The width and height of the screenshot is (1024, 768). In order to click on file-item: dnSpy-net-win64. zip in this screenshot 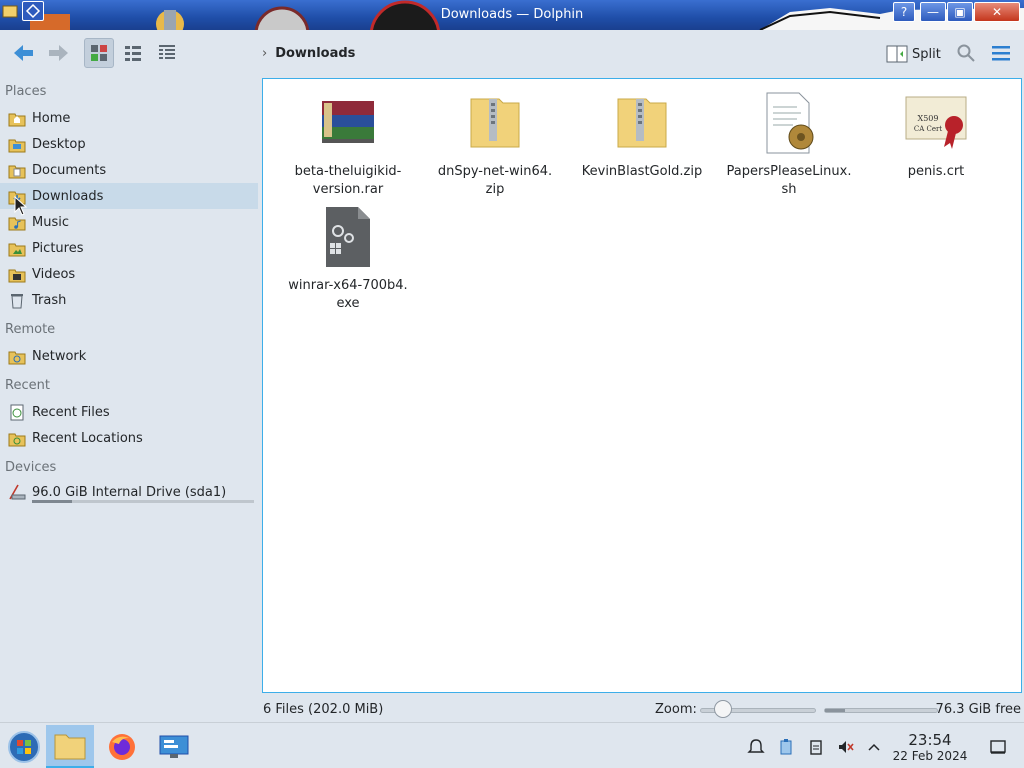, I will do `click(495, 145)`.